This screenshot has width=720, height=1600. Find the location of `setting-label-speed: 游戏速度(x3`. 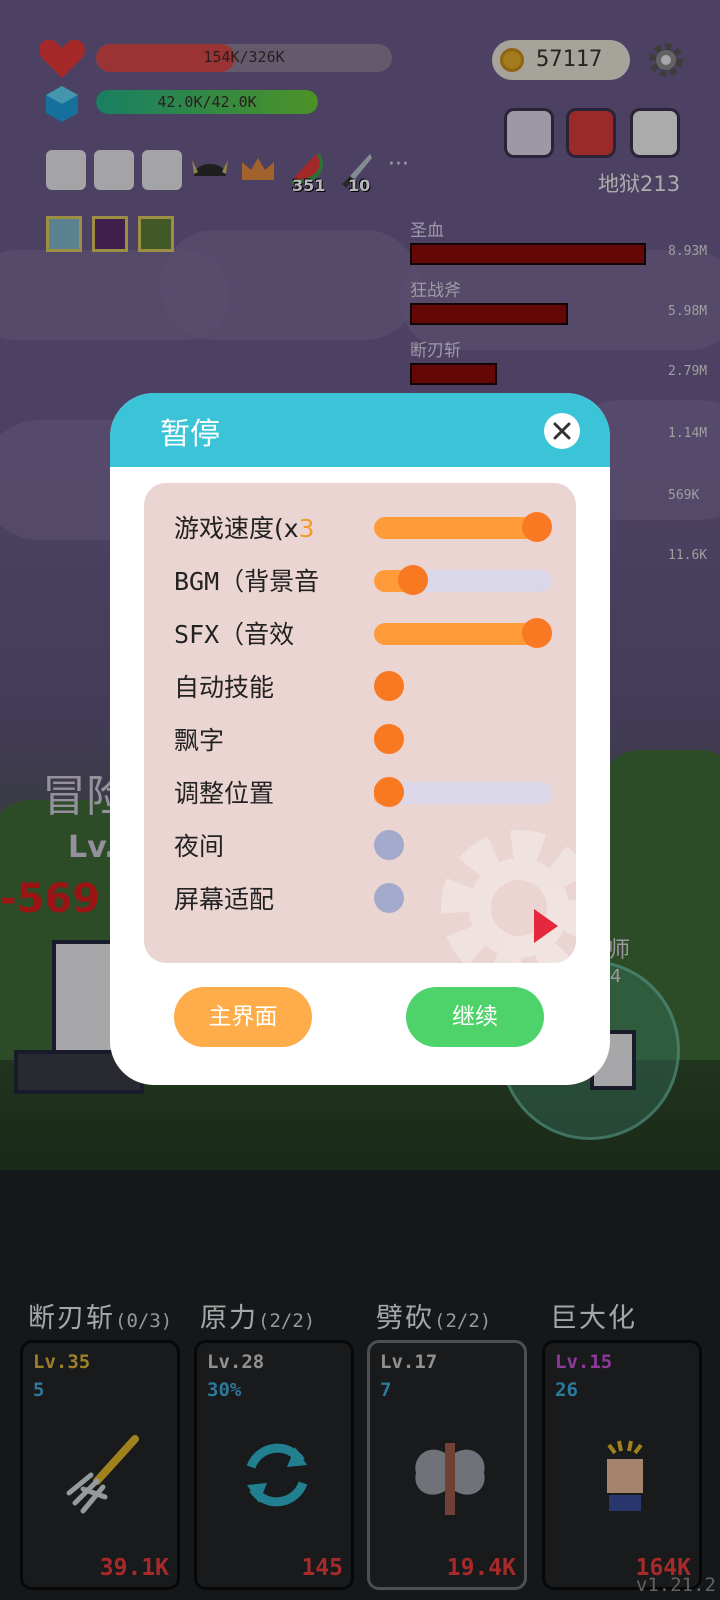

setting-label-speed: 游戏速度(x3 is located at coordinates (244, 528).